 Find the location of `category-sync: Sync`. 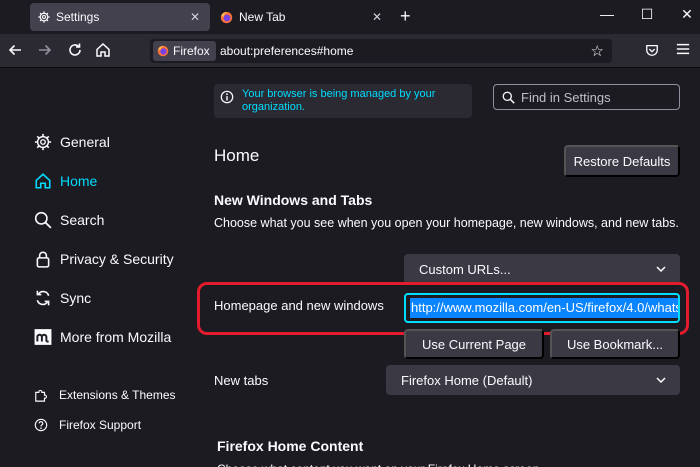

category-sync: Sync is located at coordinates (62, 298).